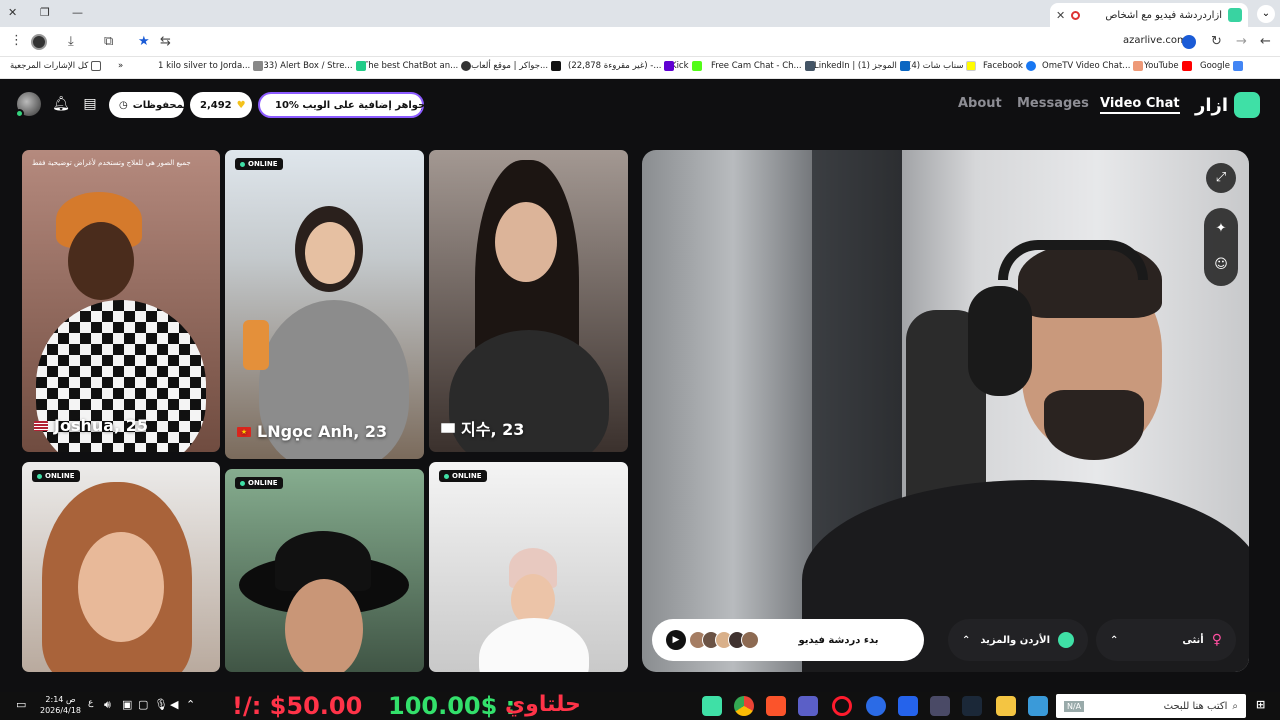 The height and width of the screenshot is (720, 1280). What do you see at coordinates (1212, 105) in the screenshot?
I see `azar-logo-text: ازار` at bounding box center [1212, 105].